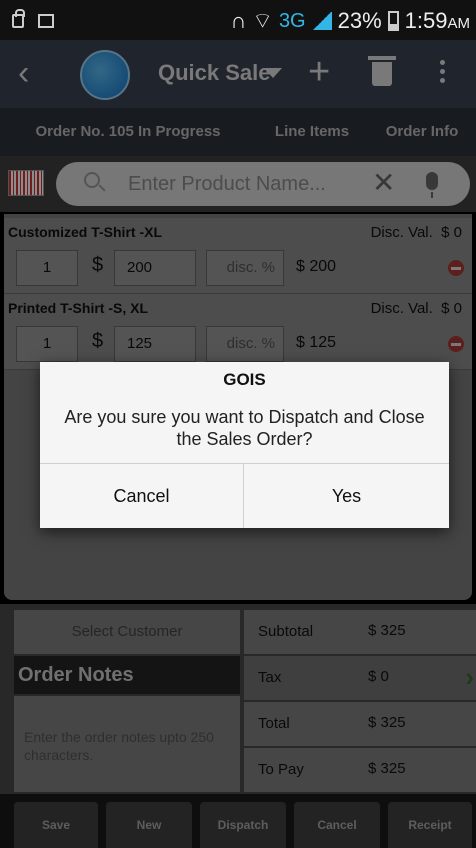 The width and height of the screenshot is (476, 848). Describe the element at coordinates (346, 496) in the screenshot. I see `dialog-yes-button: Yes` at that location.